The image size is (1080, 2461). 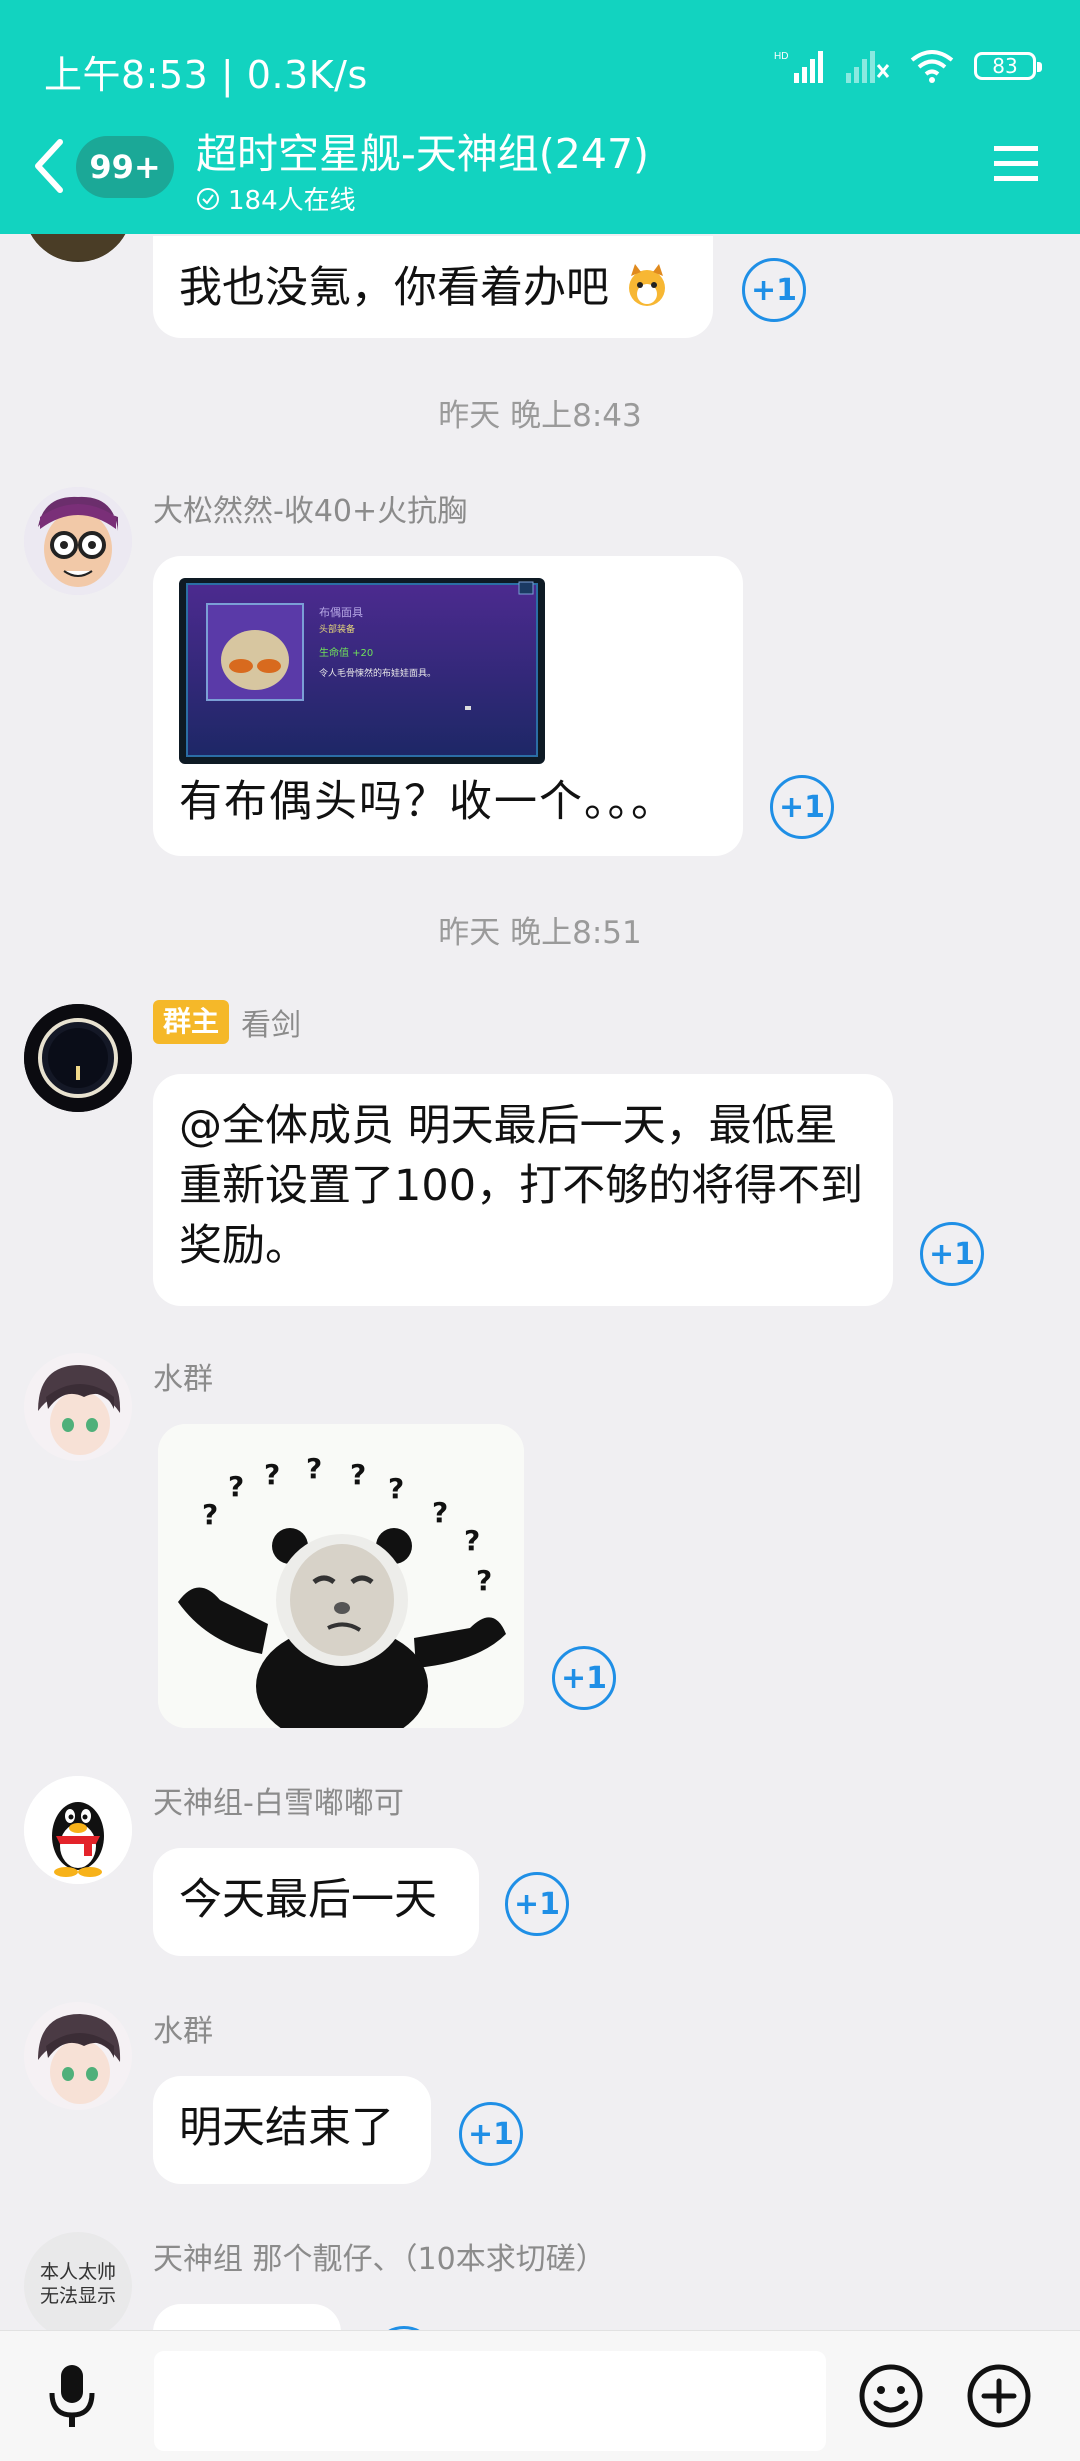 What do you see at coordinates (310, 511) in the screenshot?
I see `sender-name: 大松然然-收40+火抗胸` at bounding box center [310, 511].